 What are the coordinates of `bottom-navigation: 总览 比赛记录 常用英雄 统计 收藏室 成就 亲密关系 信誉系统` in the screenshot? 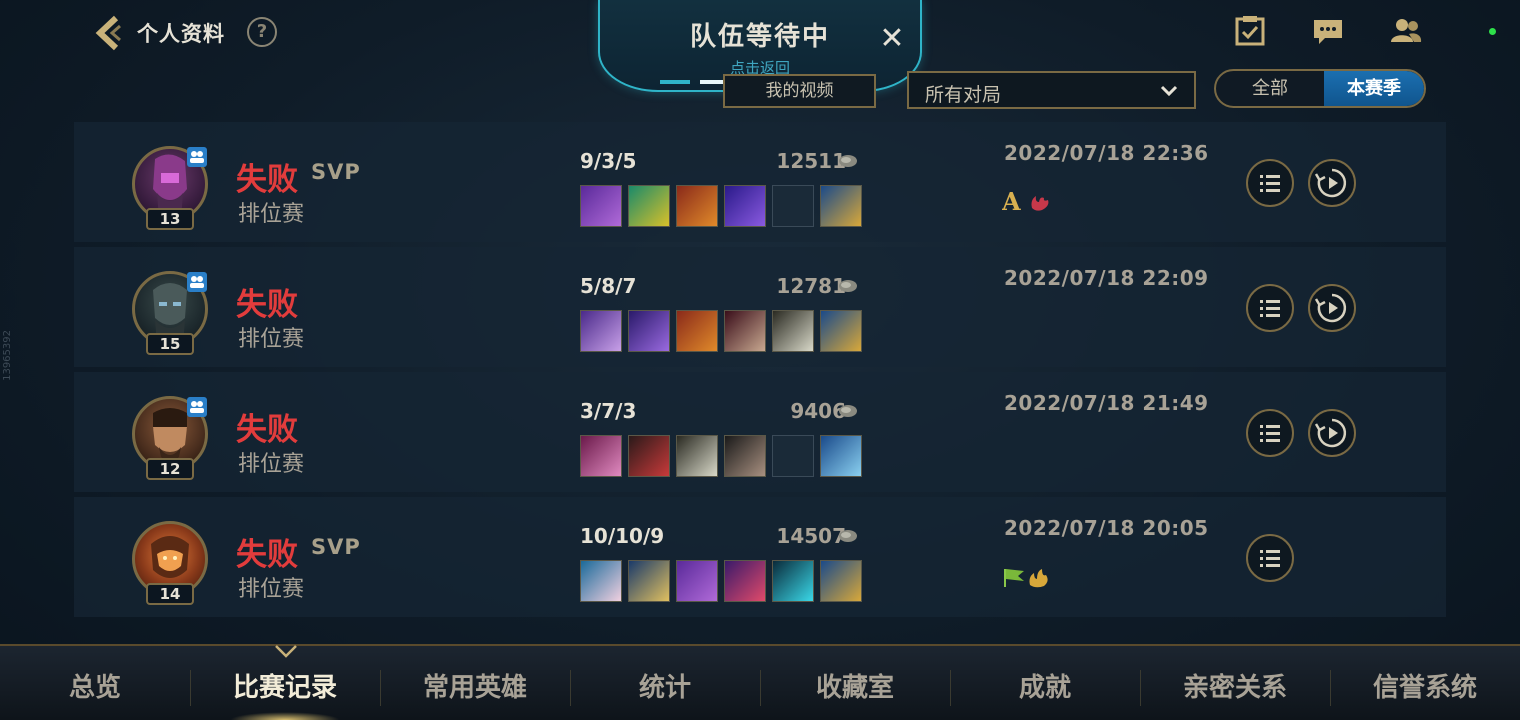 It's located at (760, 682).